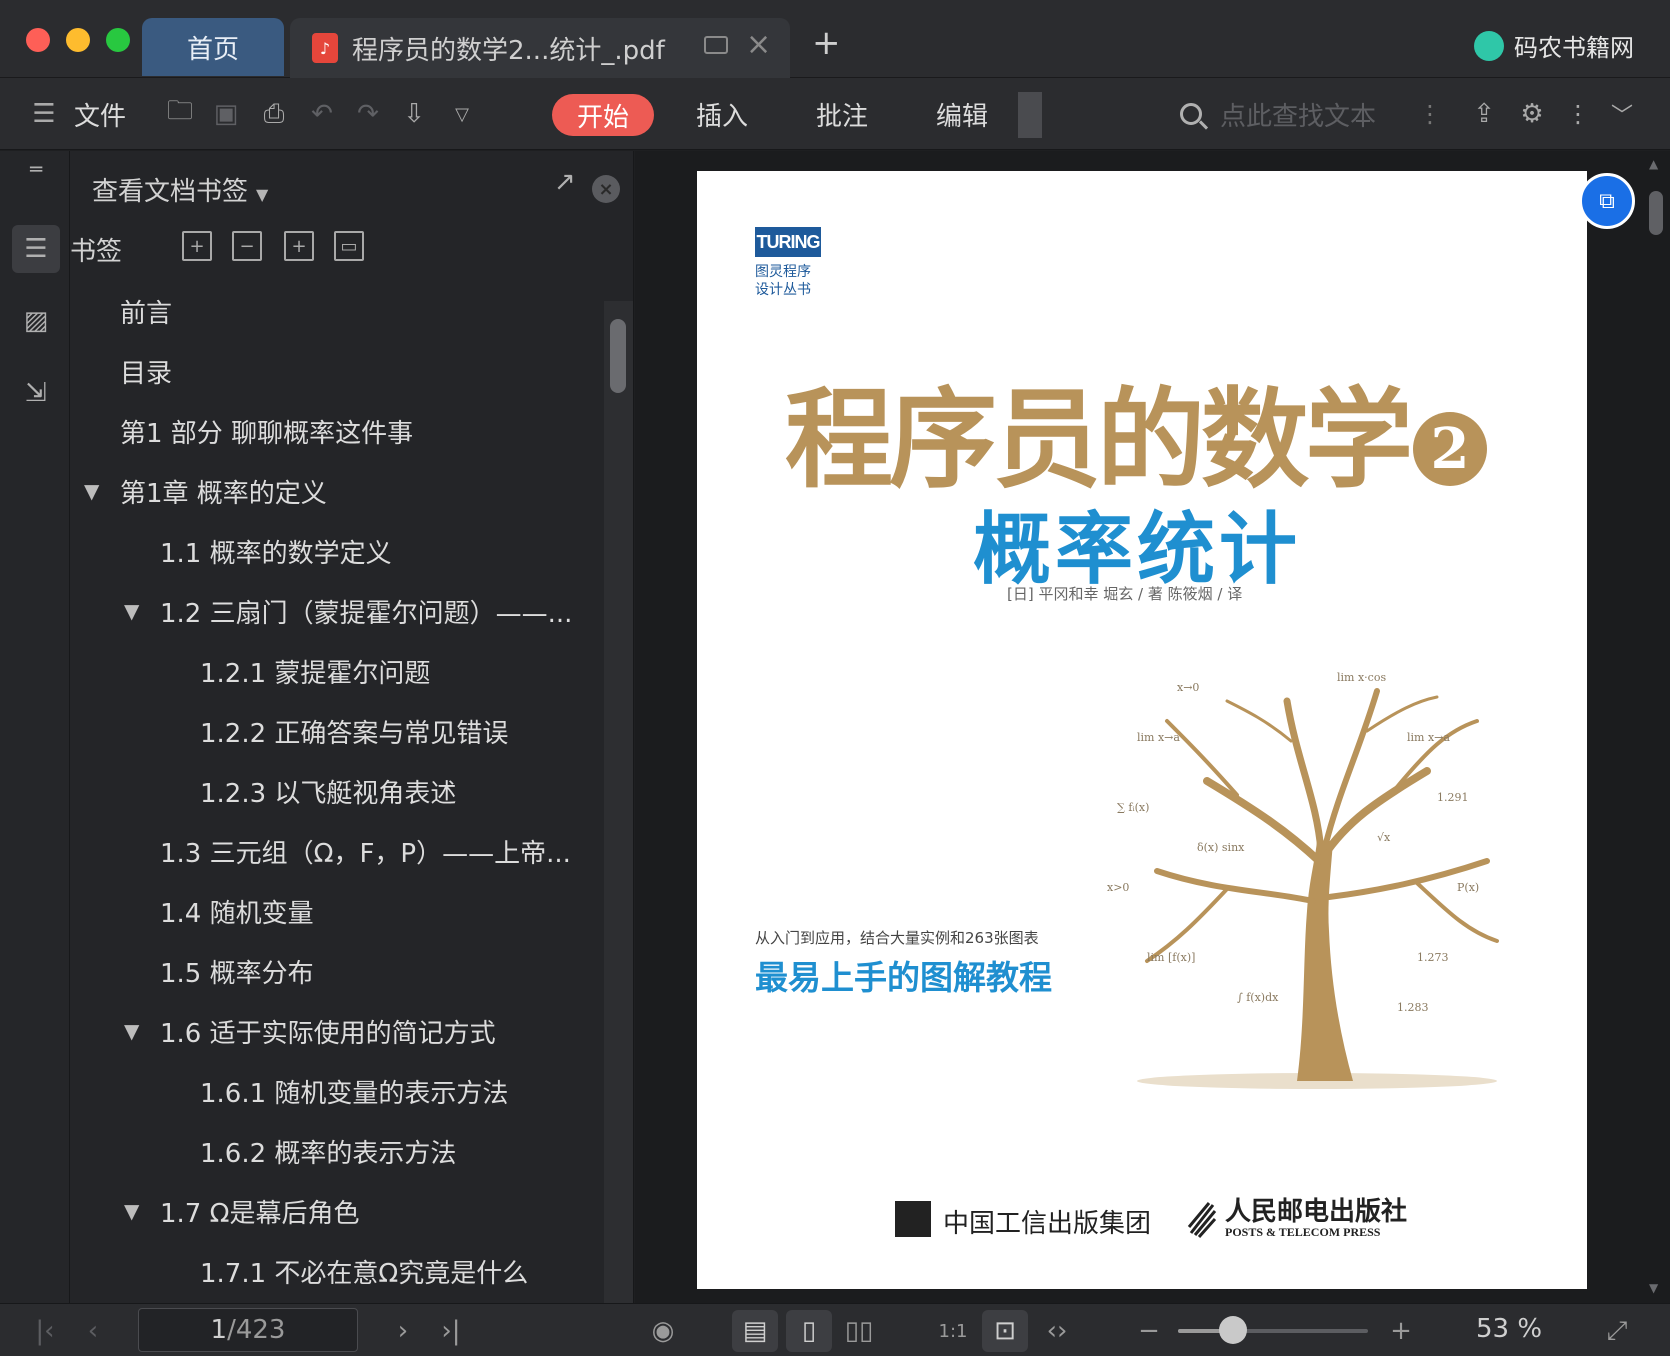  I want to click on zoom-level: 53 %, so click(1509, 1329).